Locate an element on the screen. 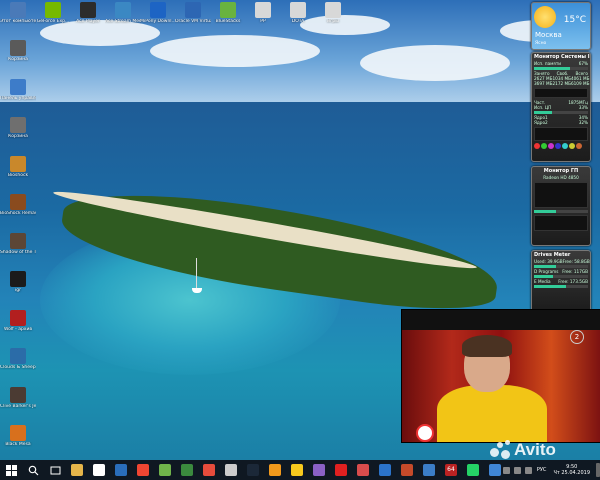 The image size is (600, 480). taskbar-apps: 64 is located at coordinates (286, 470).